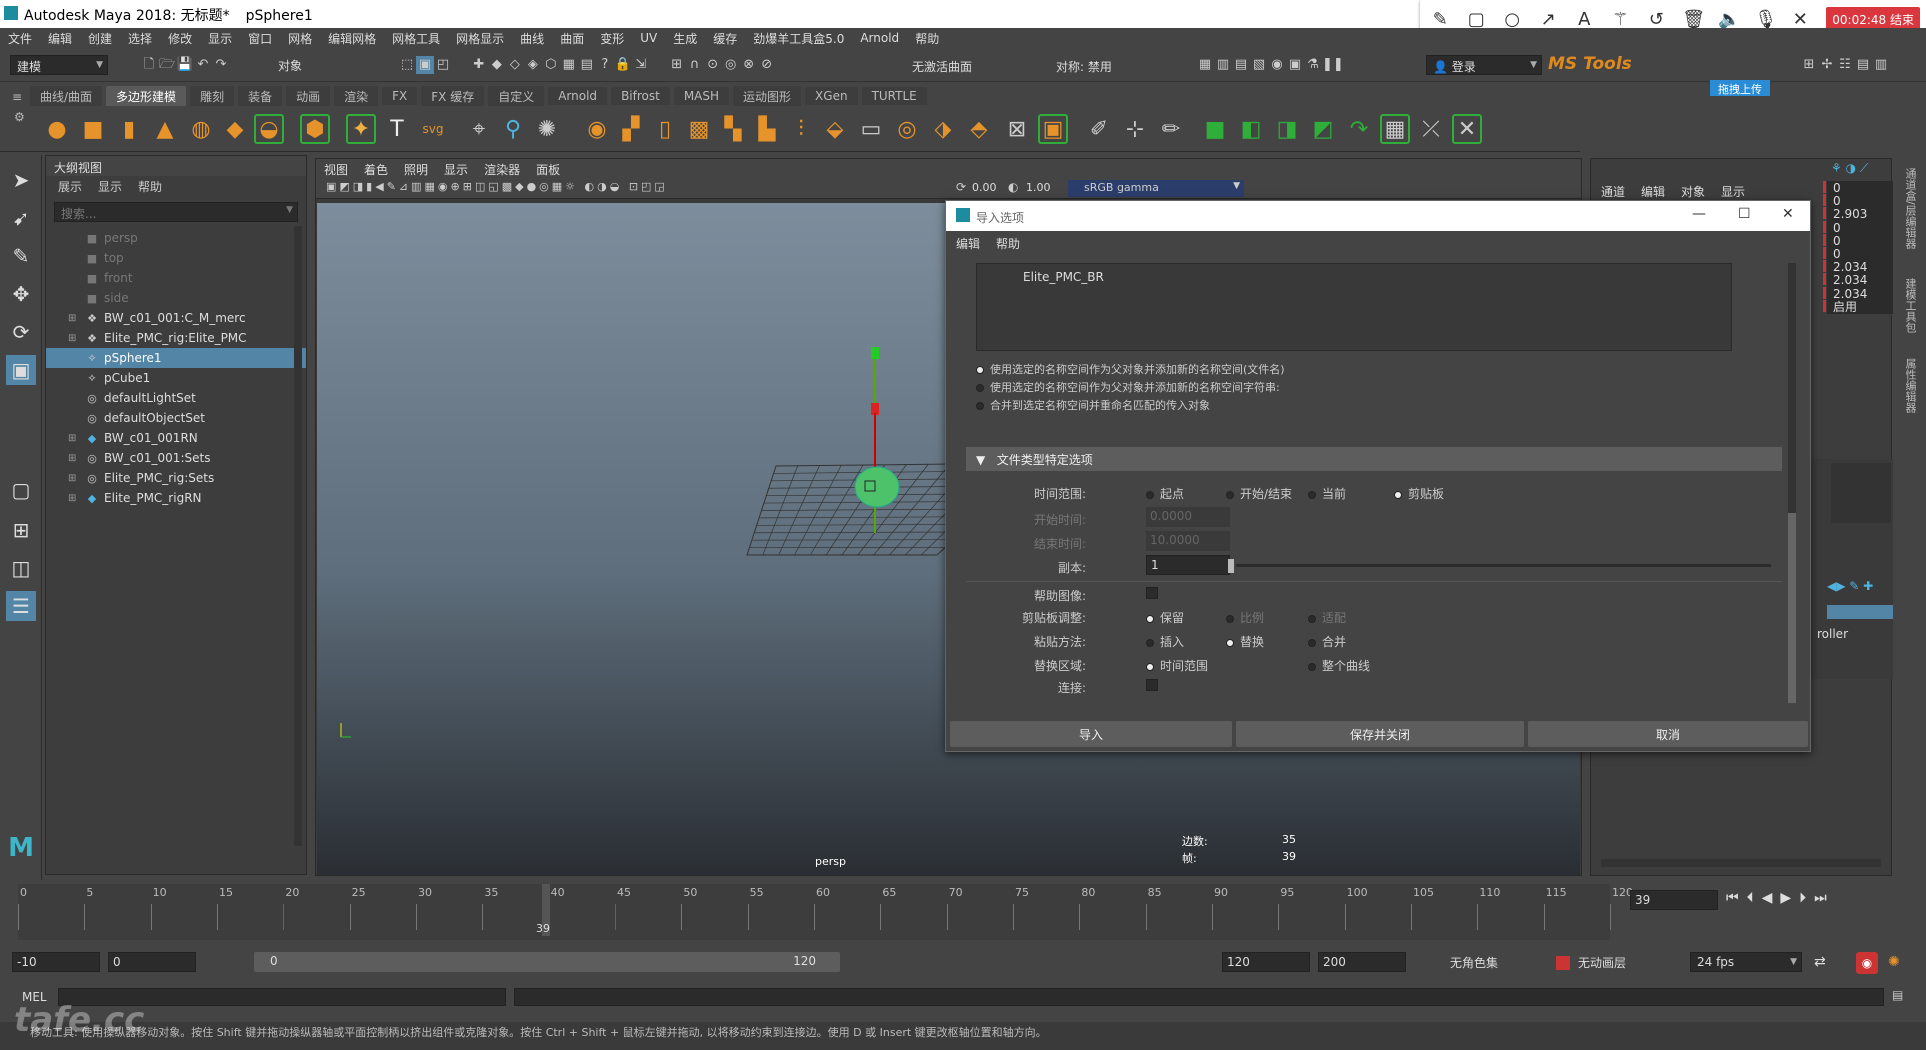 This screenshot has width=1926, height=1050. What do you see at coordinates (21, 490) in the screenshot?
I see `single-view-icon: ▢` at bounding box center [21, 490].